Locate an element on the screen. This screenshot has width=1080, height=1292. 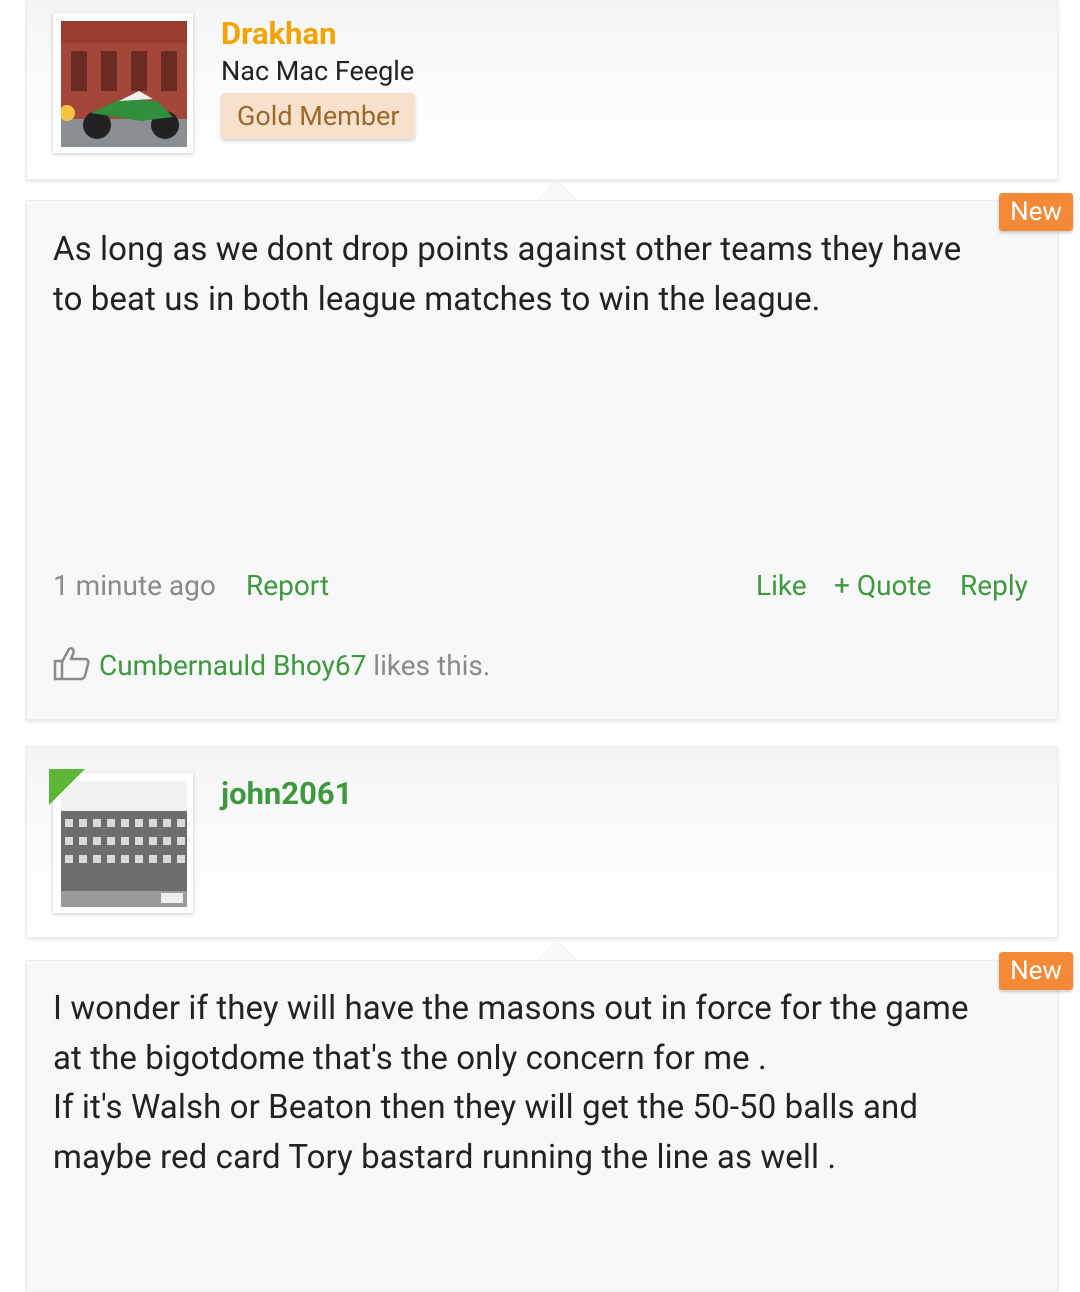
post-2-author-card: john2061 is located at coordinates (542, 842).